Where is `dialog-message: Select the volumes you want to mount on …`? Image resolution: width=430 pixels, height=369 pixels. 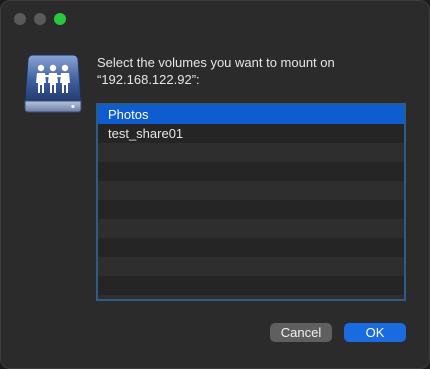 dialog-message: Select the volumes you want to mount on … is located at coordinates (252, 71).